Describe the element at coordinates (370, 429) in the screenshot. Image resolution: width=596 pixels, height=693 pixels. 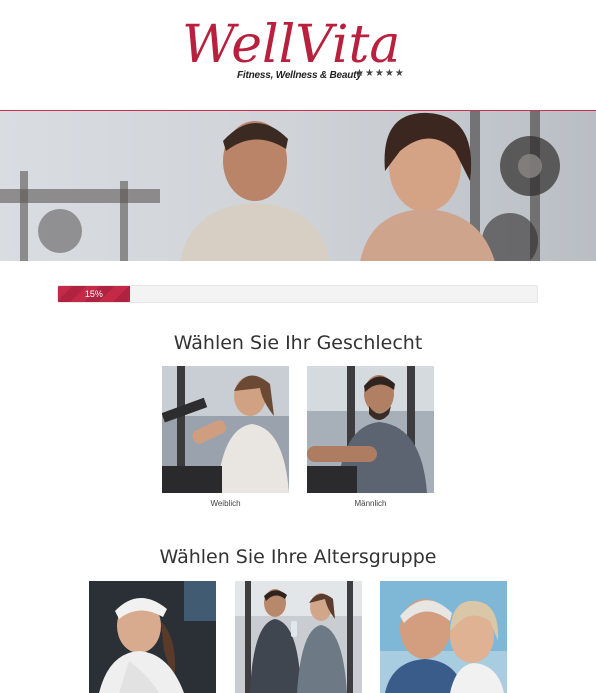
I see `man-training-photo` at that location.